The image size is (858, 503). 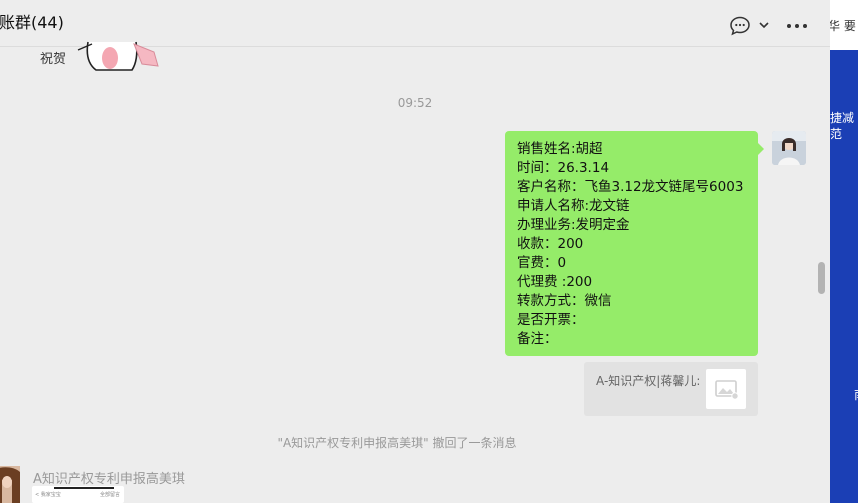 I want to click on background-text-top: 华 要, so click(x=843, y=26).